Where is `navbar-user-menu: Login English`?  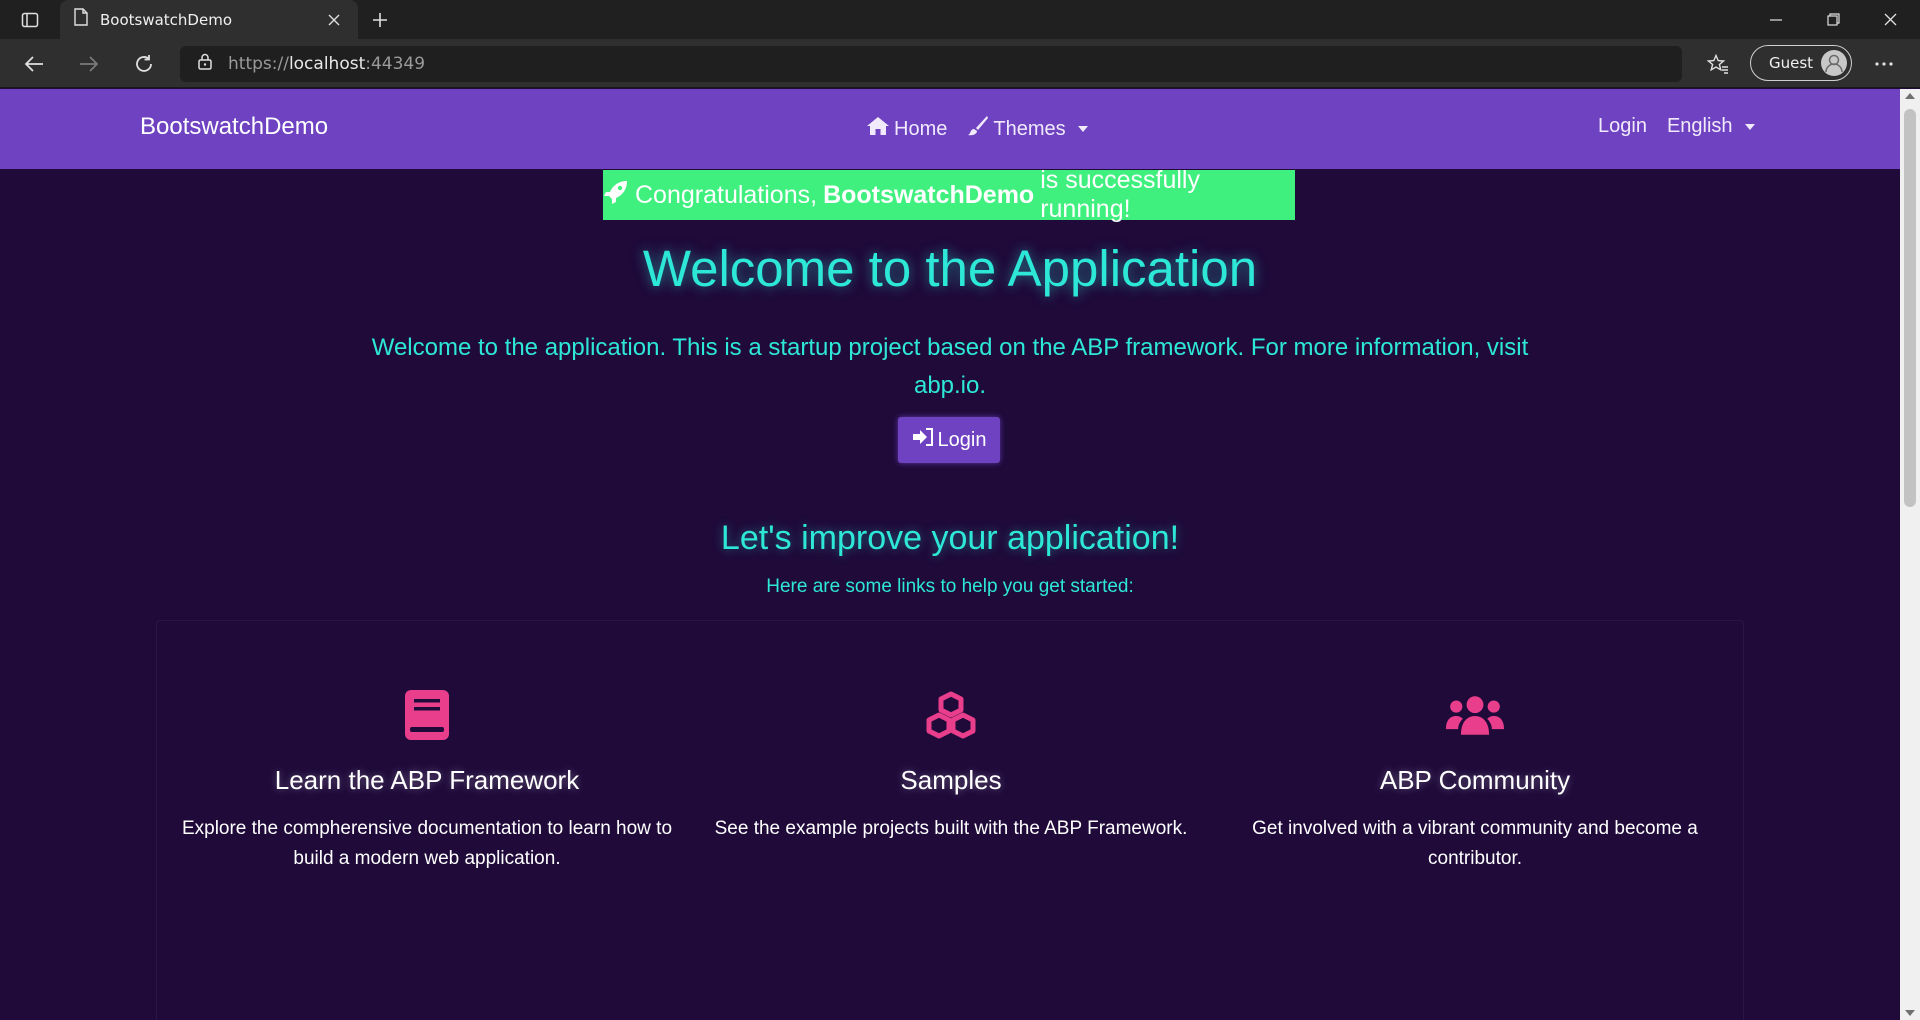
navbar-user-menu: Login English is located at coordinates (1676, 126).